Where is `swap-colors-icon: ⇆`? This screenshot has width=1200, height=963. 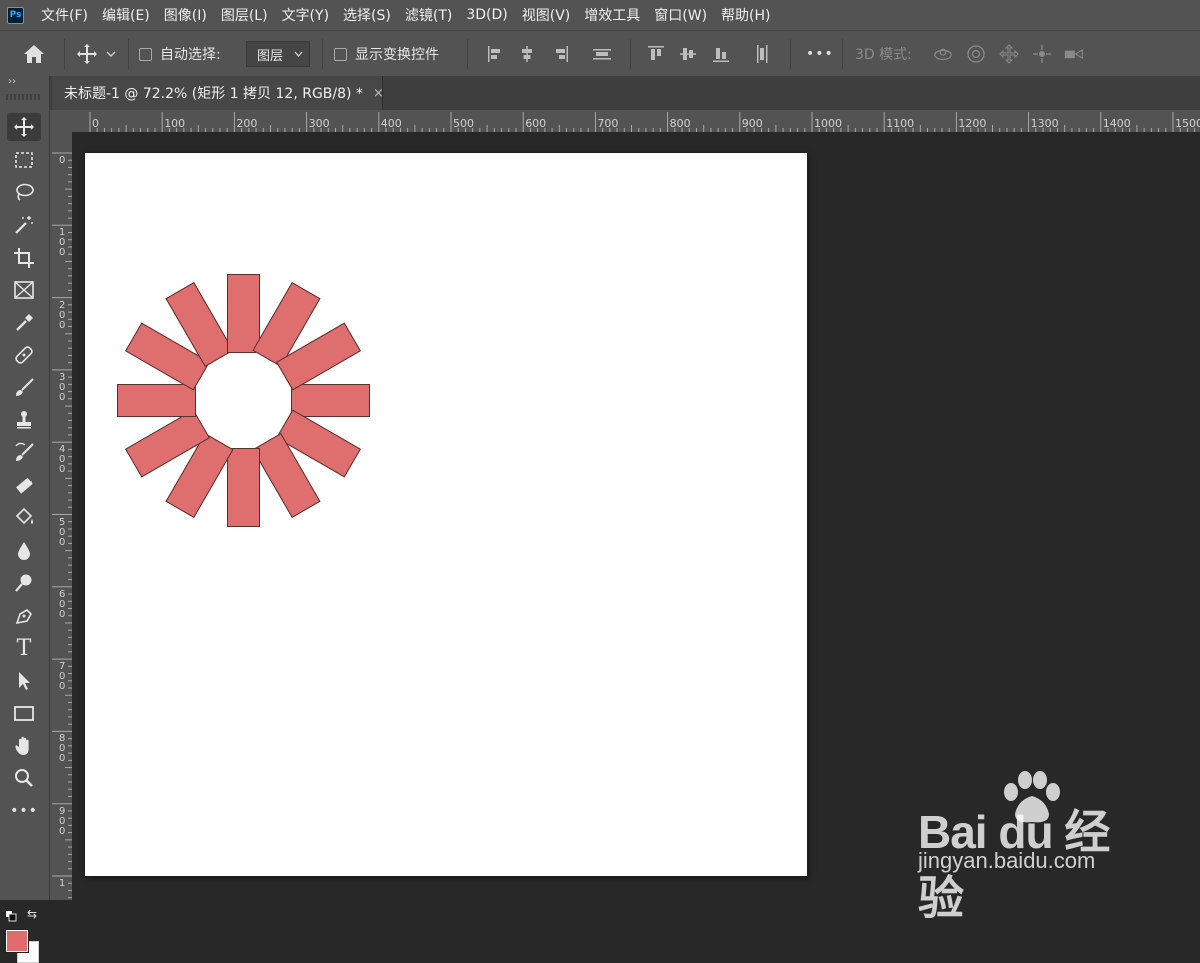 swap-colors-icon: ⇆ is located at coordinates (32, 914).